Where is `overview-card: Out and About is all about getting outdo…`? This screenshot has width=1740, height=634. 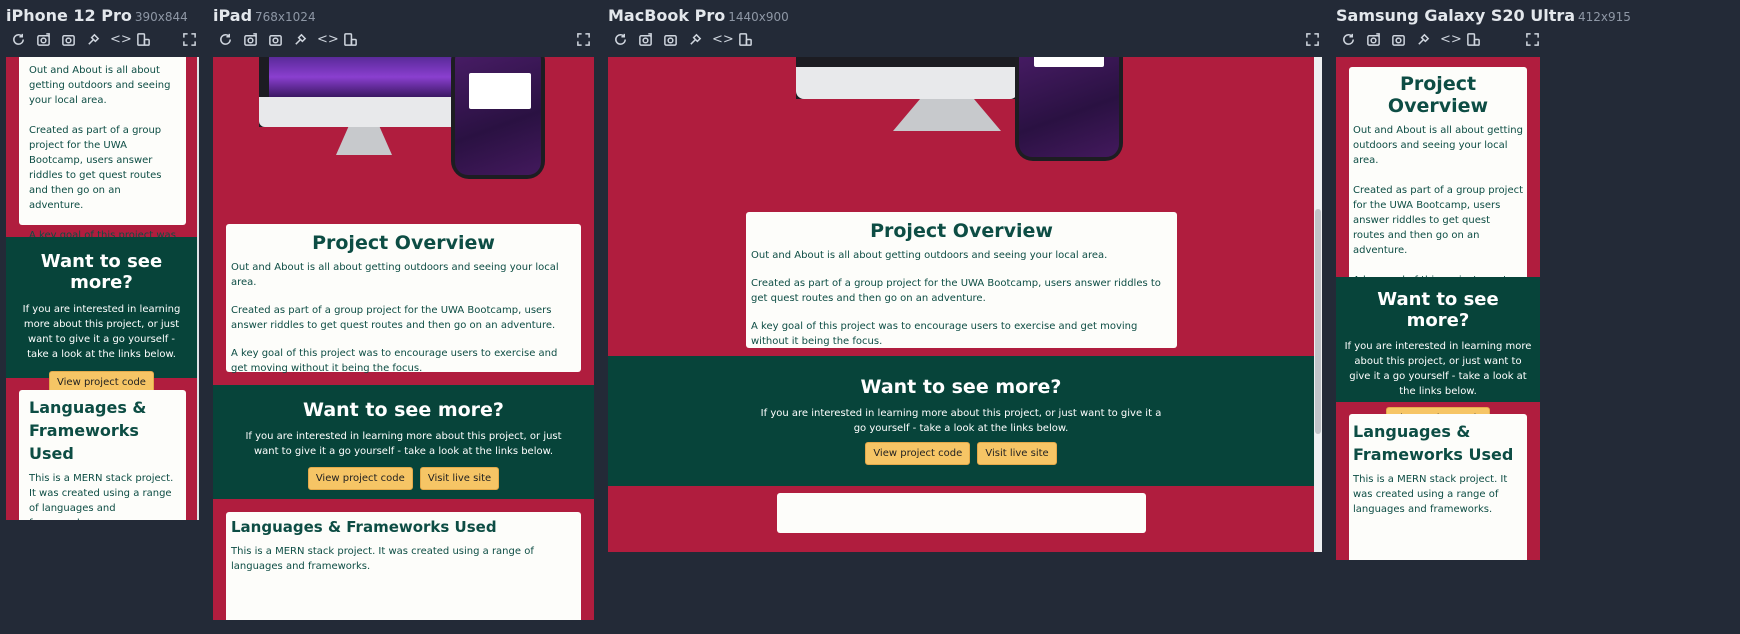
overview-card: Out and About is all about getting outdo… is located at coordinates (102, 171).